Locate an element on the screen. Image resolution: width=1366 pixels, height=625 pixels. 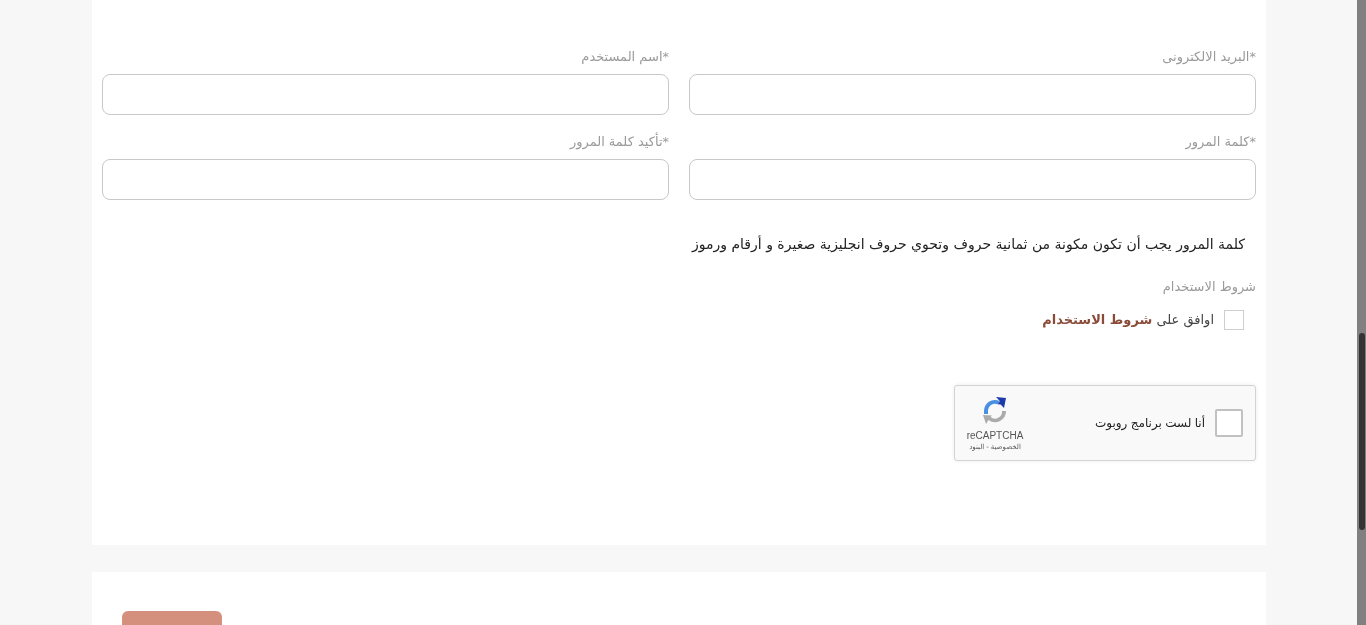
agree-label: اوافق على شروط الاستخدام is located at coordinates (1128, 320).